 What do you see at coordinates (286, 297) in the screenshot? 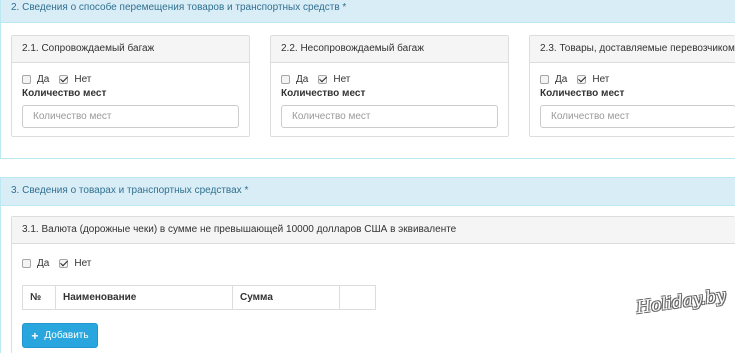
I see `column-header-amount: Сумма` at bounding box center [286, 297].